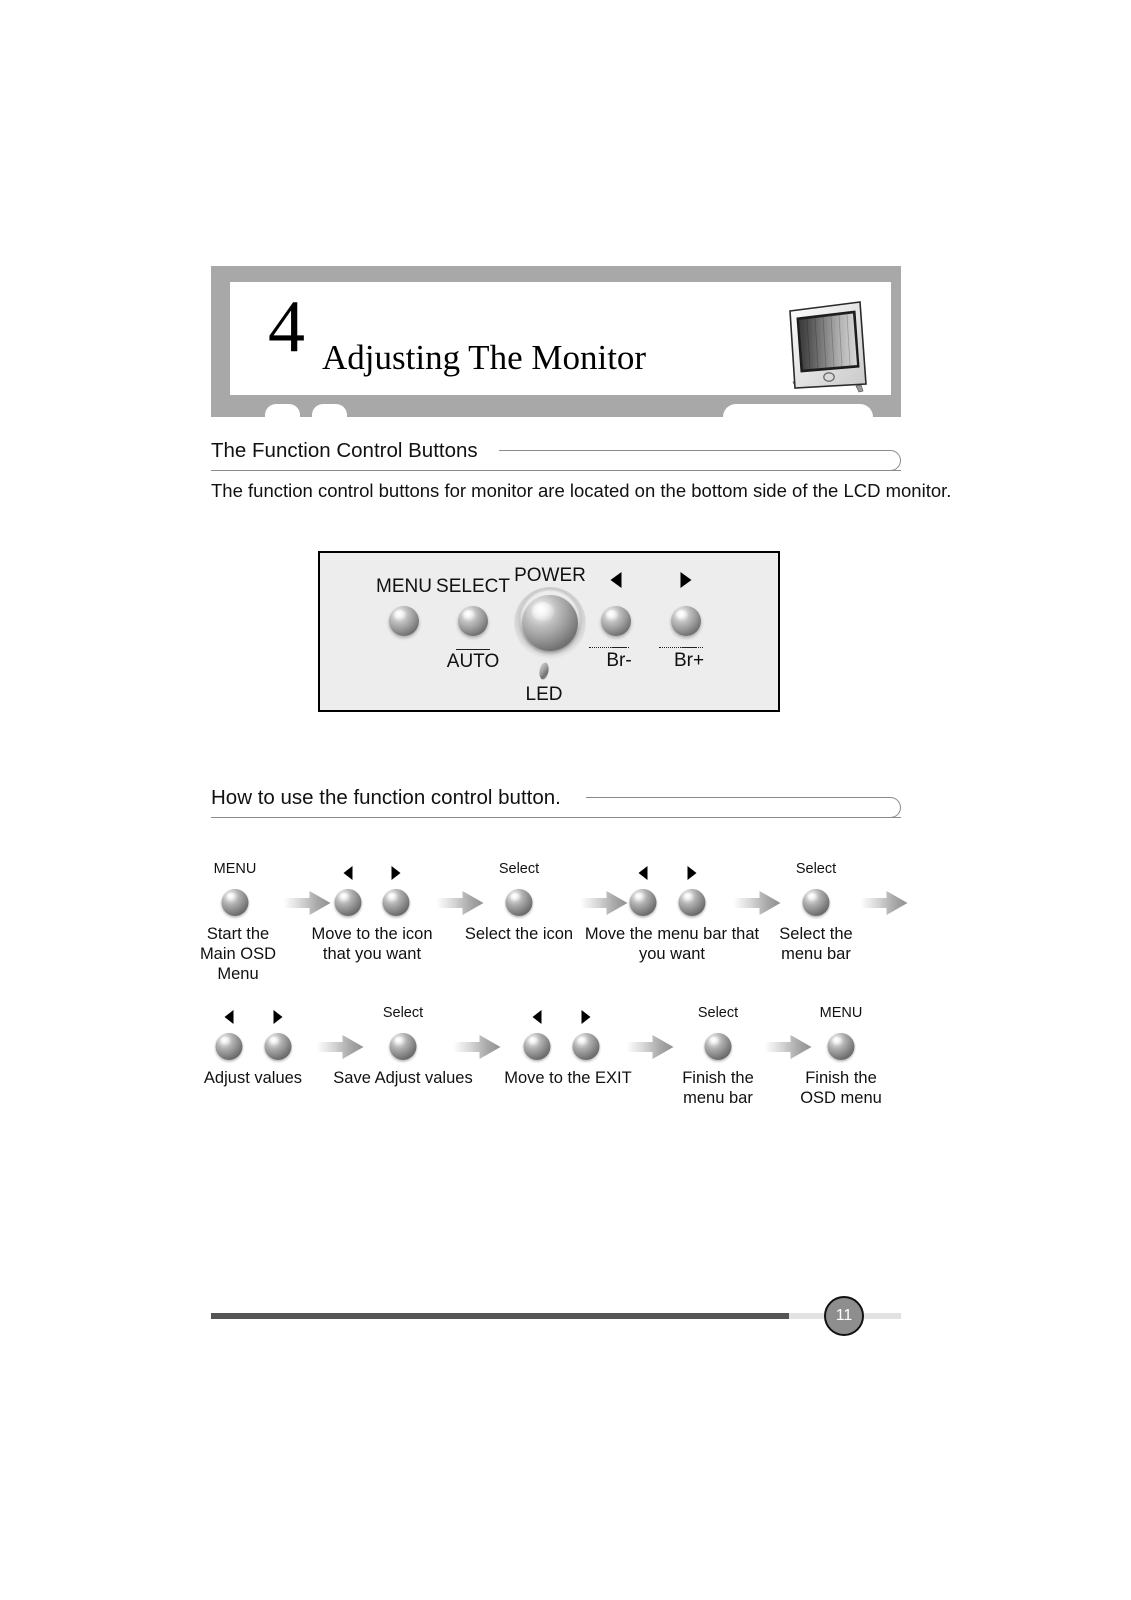 This screenshot has height=1600, width=1131. I want to click on section-1-rule, so click(700, 460).